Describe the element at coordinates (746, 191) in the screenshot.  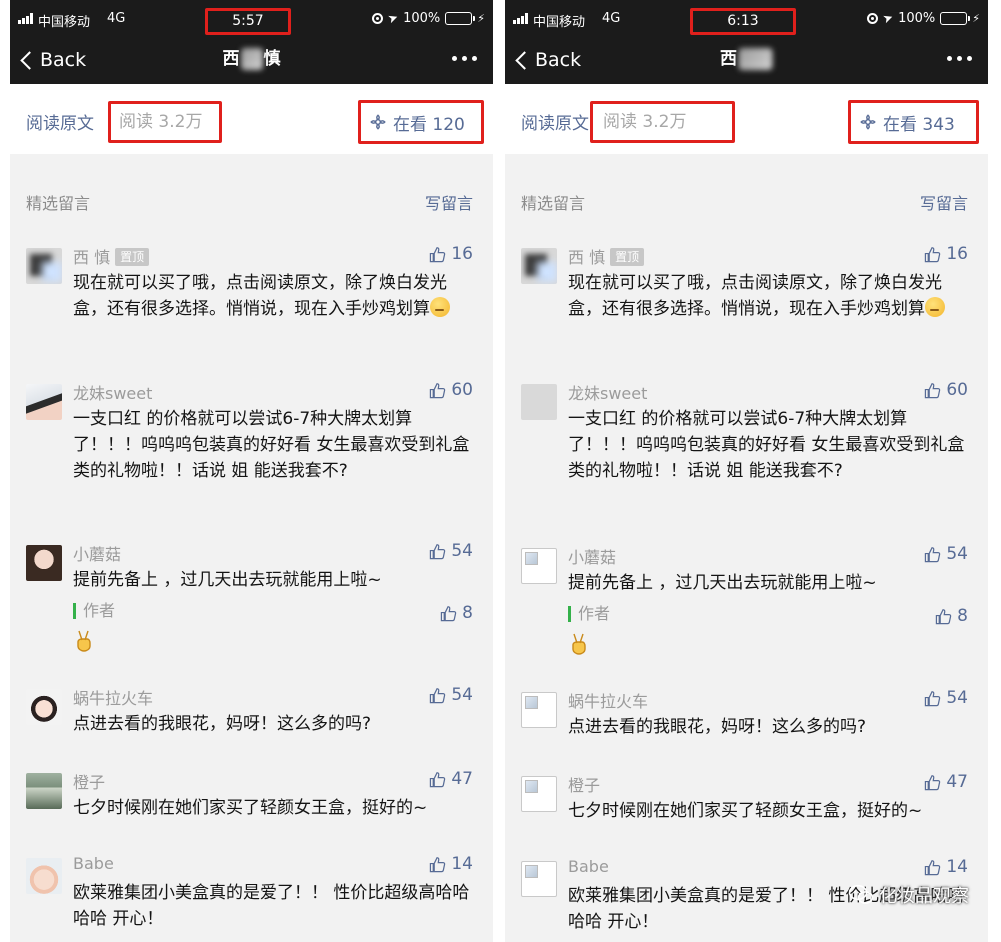
I see `comments-header: 精选留言 写留言` at that location.